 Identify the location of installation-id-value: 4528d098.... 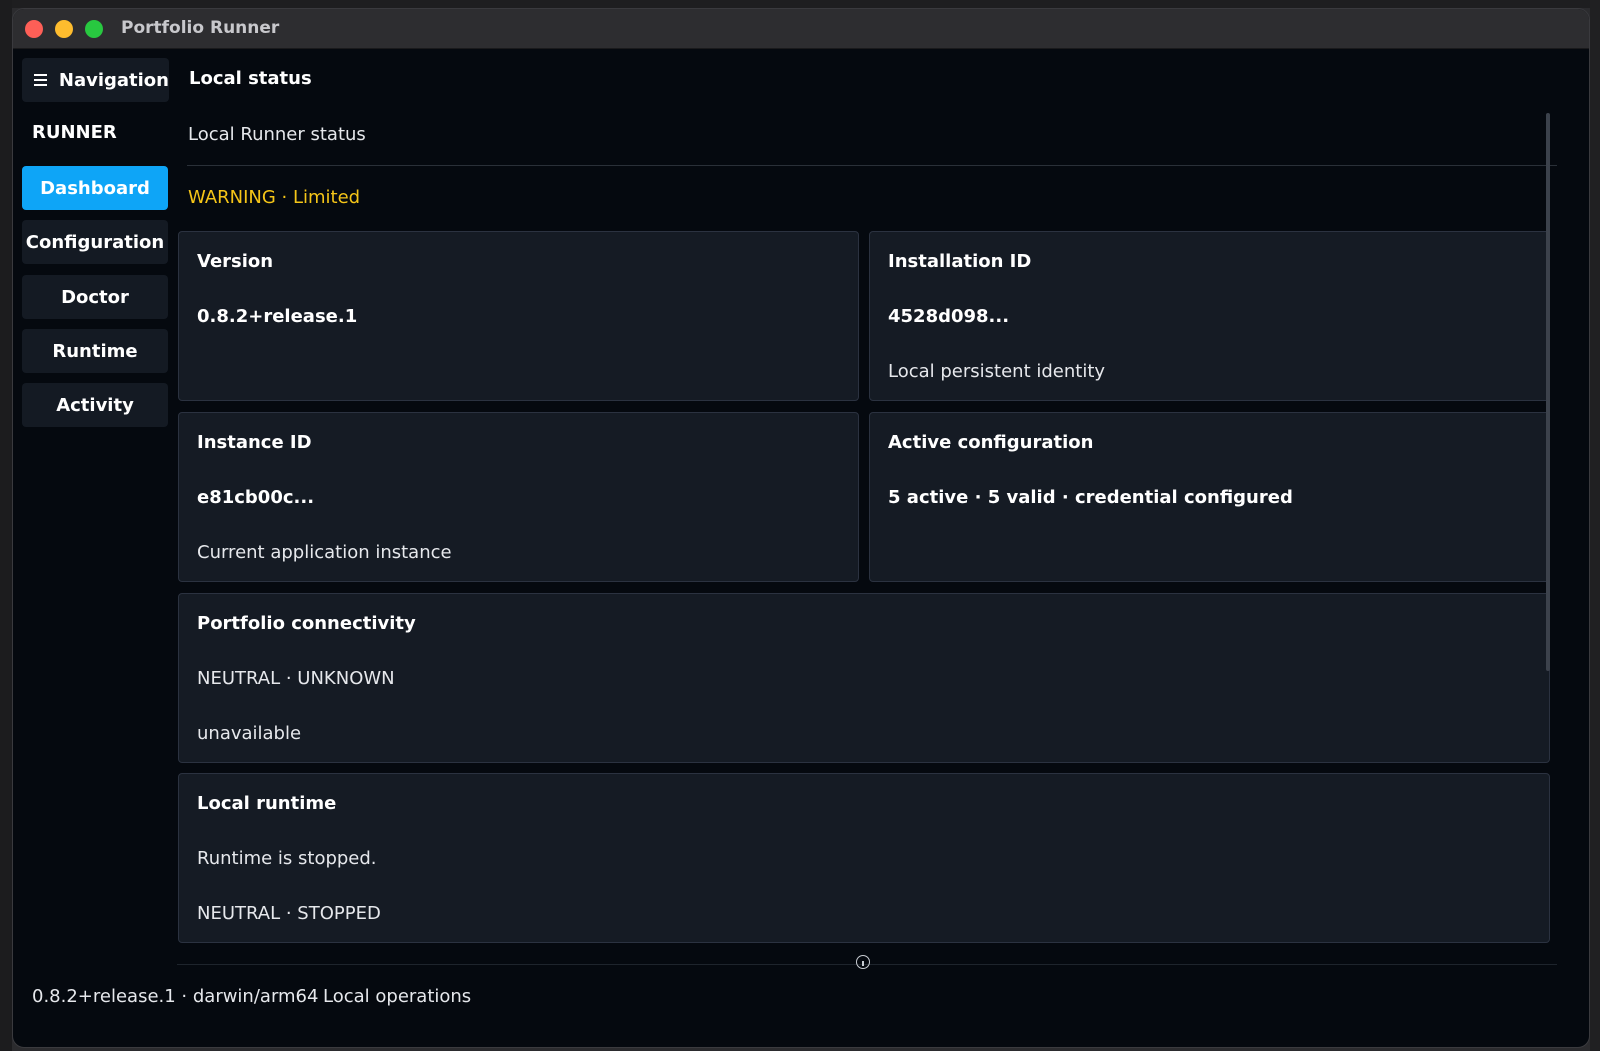
(949, 316).